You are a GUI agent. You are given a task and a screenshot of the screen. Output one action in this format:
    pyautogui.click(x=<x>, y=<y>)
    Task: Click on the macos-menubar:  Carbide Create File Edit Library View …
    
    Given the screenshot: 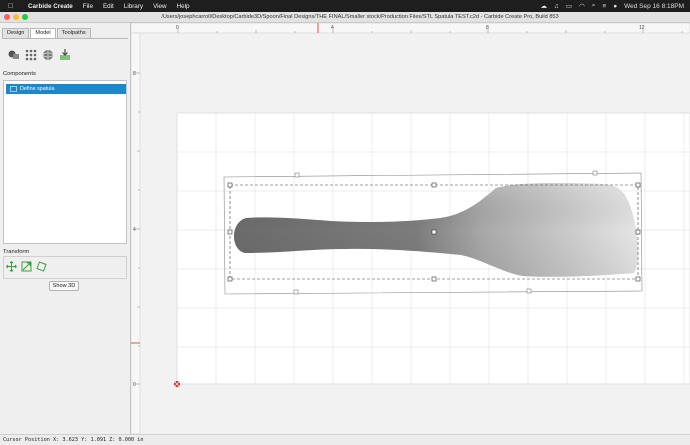 What is the action you would take?
    pyautogui.click(x=345, y=6)
    